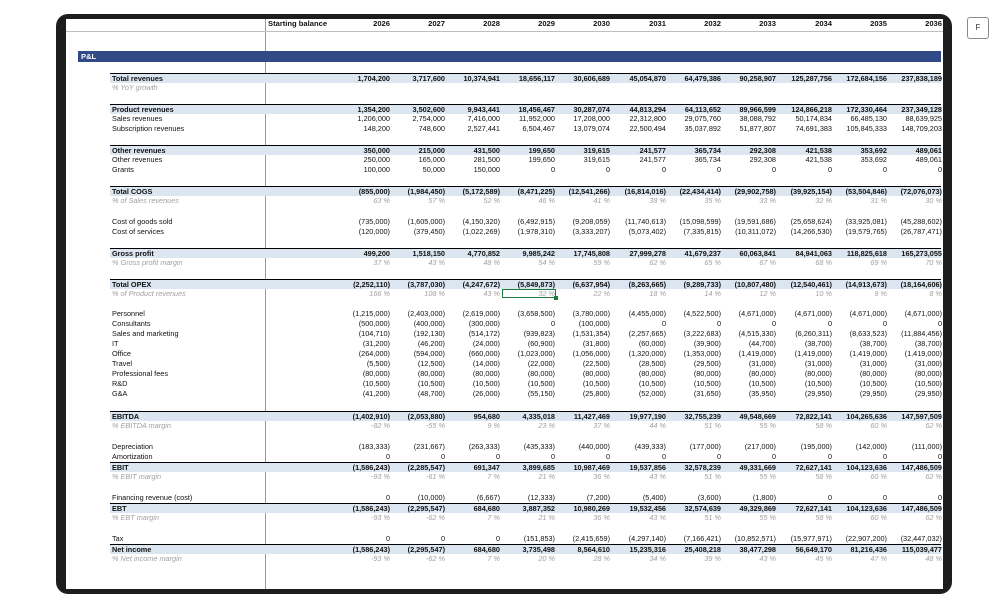 The width and height of the screenshot is (1005, 594). I want to click on table-cell: (45,288,602), so click(916, 221).